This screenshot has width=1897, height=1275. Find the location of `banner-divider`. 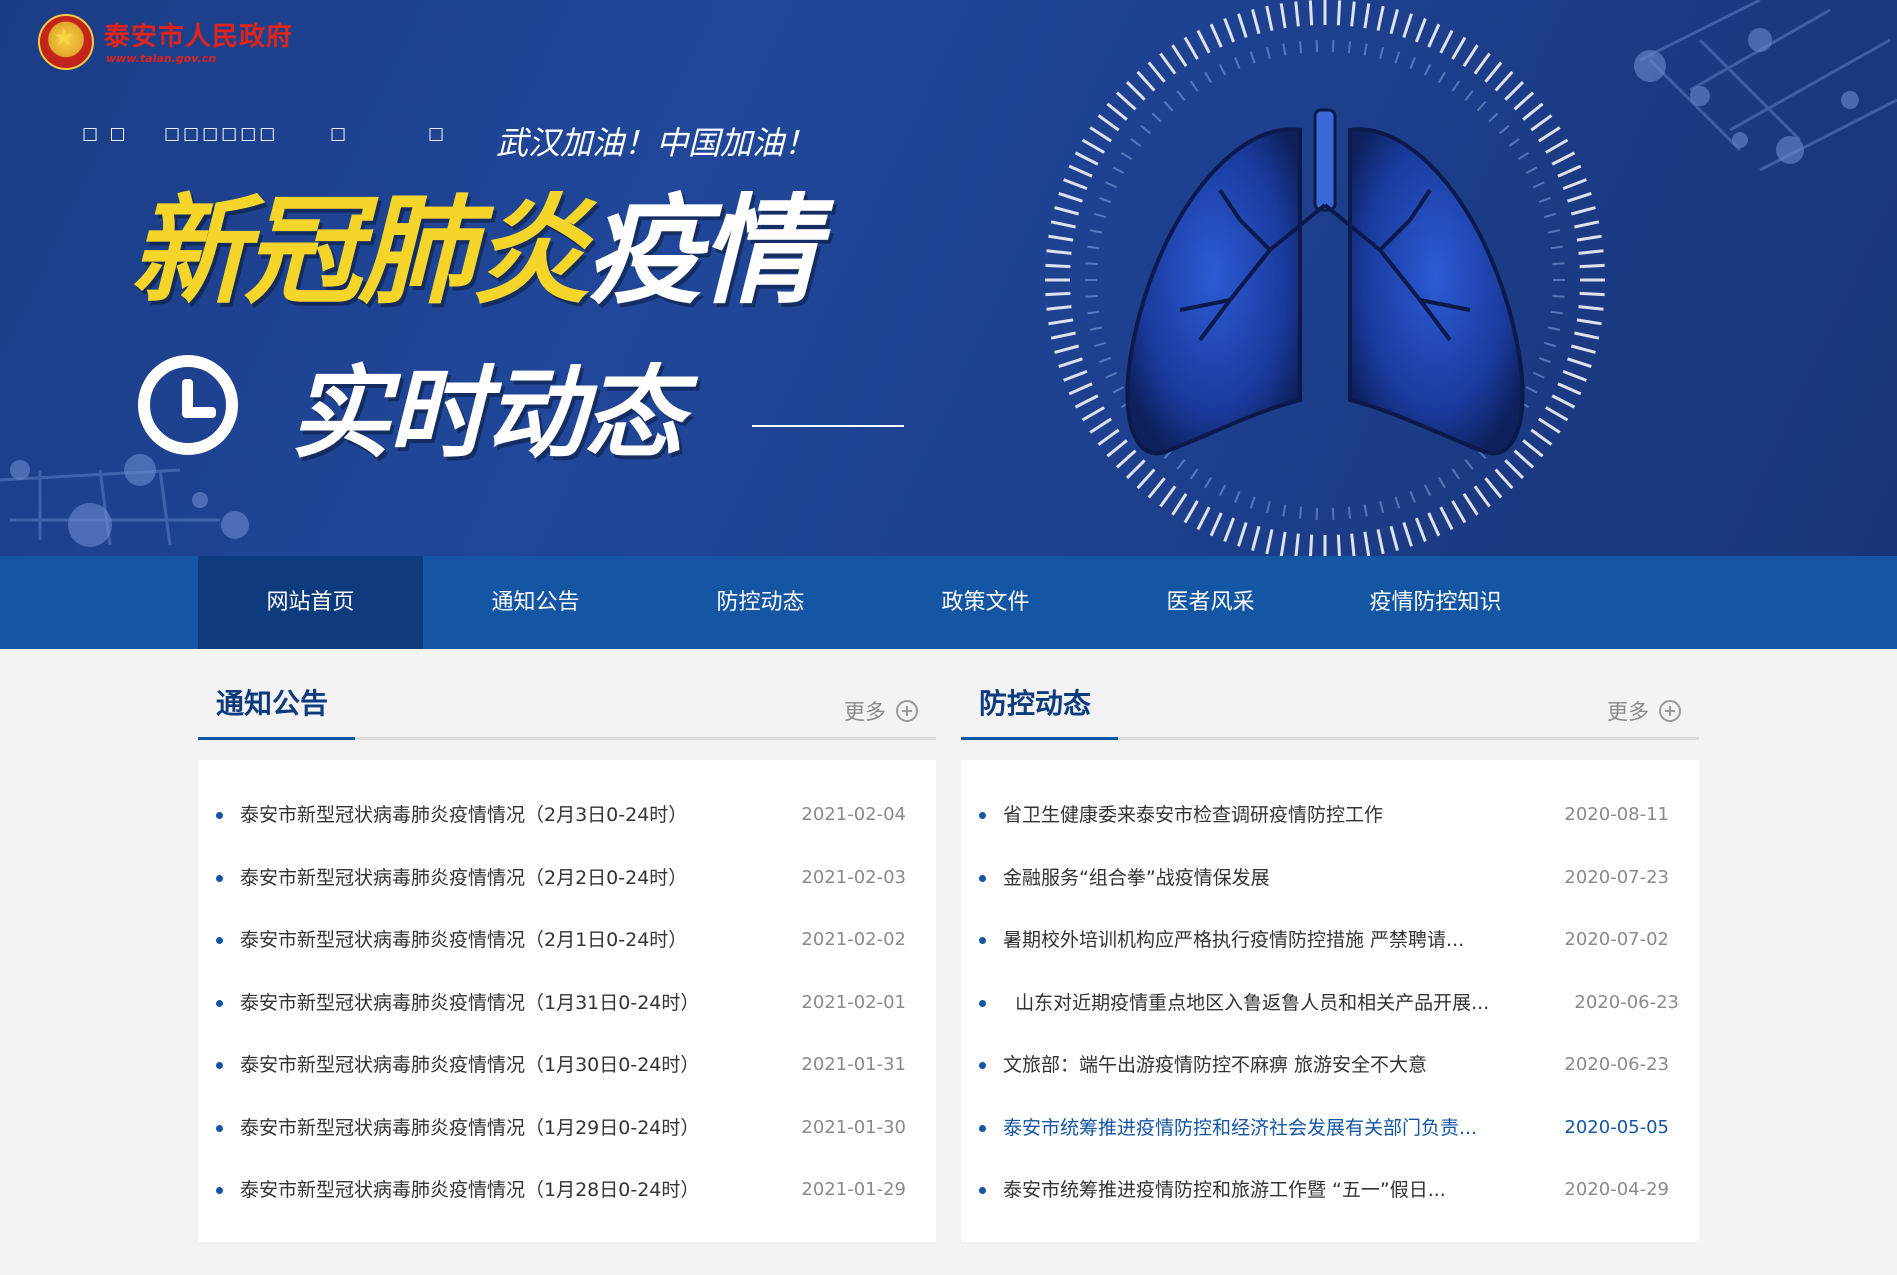

banner-divider is located at coordinates (828, 426).